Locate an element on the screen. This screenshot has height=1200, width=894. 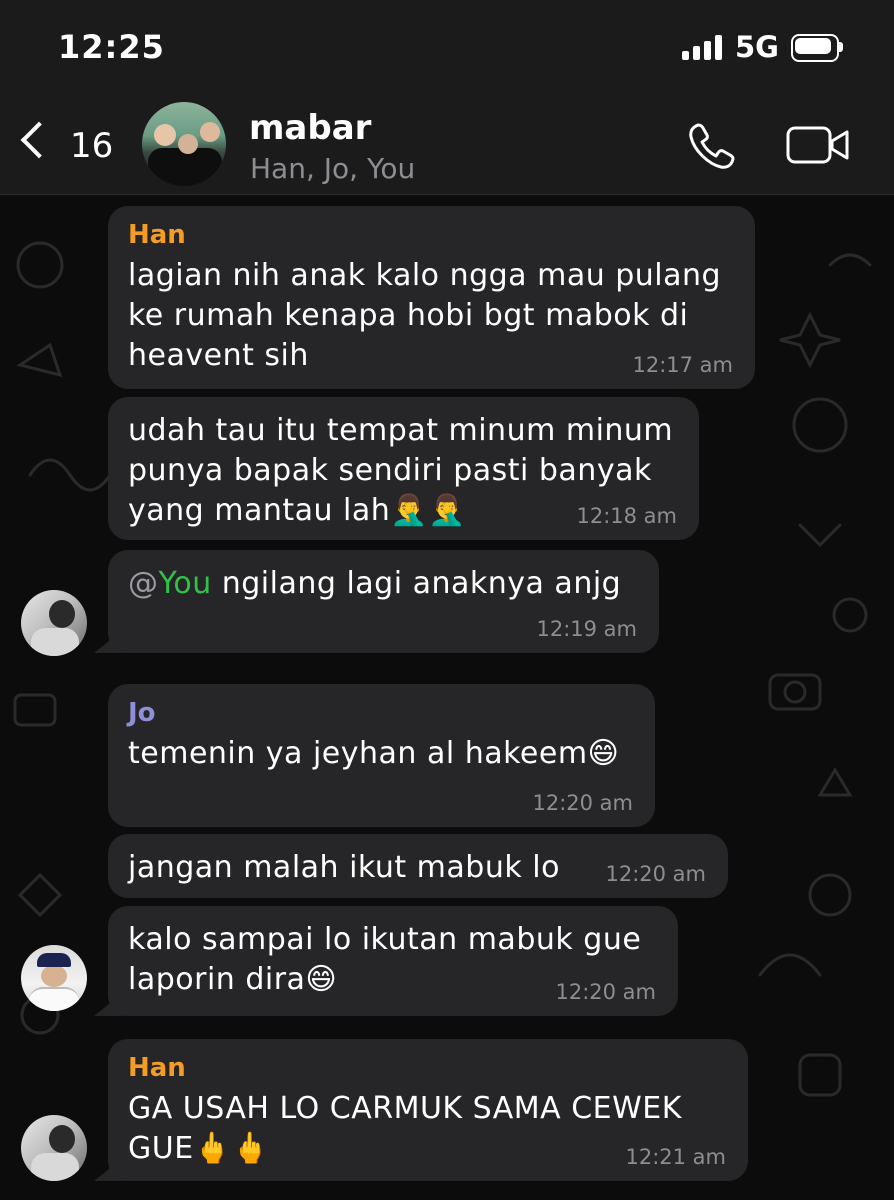
group-avatar is located at coordinates (184, 144).